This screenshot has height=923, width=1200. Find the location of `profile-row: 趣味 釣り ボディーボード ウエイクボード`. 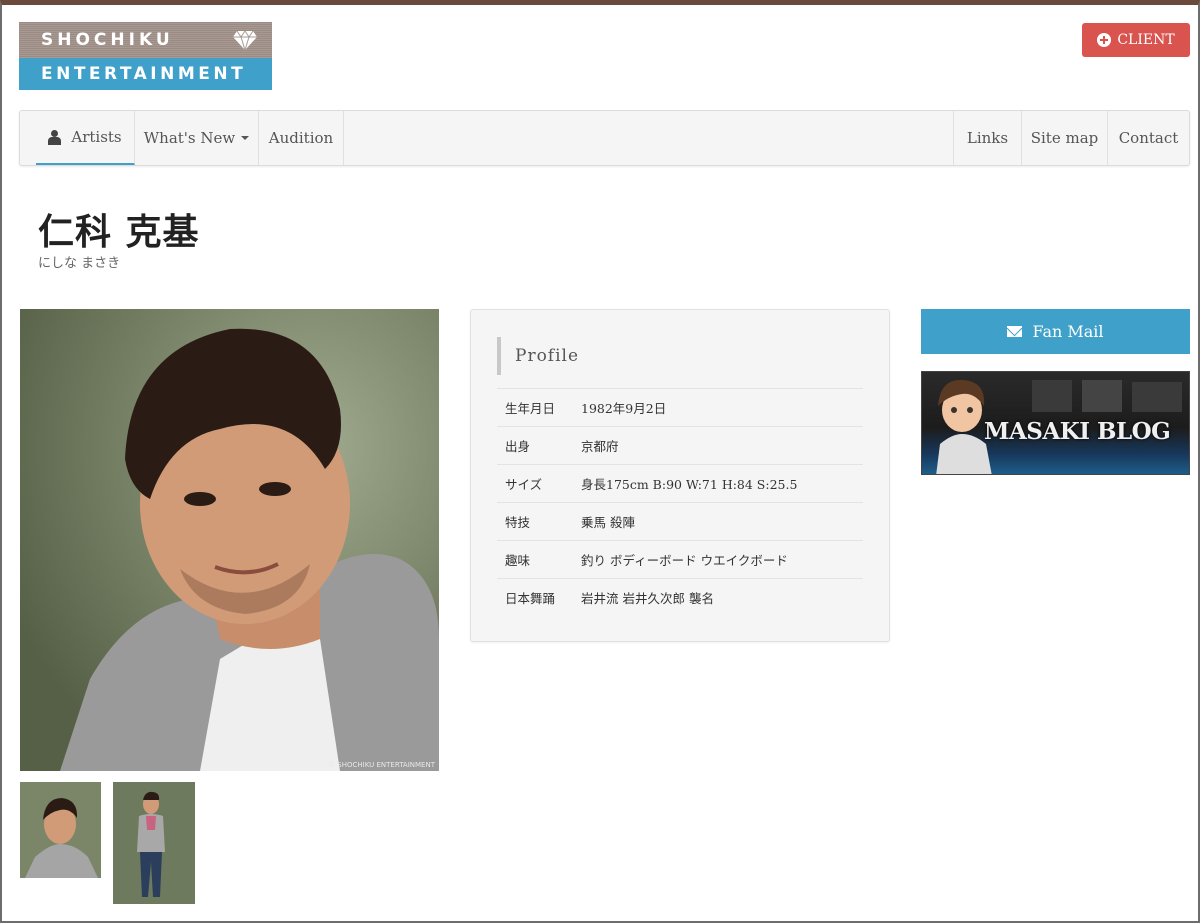

profile-row: 趣味 釣り ボディーボード ウエイクボード is located at coordinates (680, 559).